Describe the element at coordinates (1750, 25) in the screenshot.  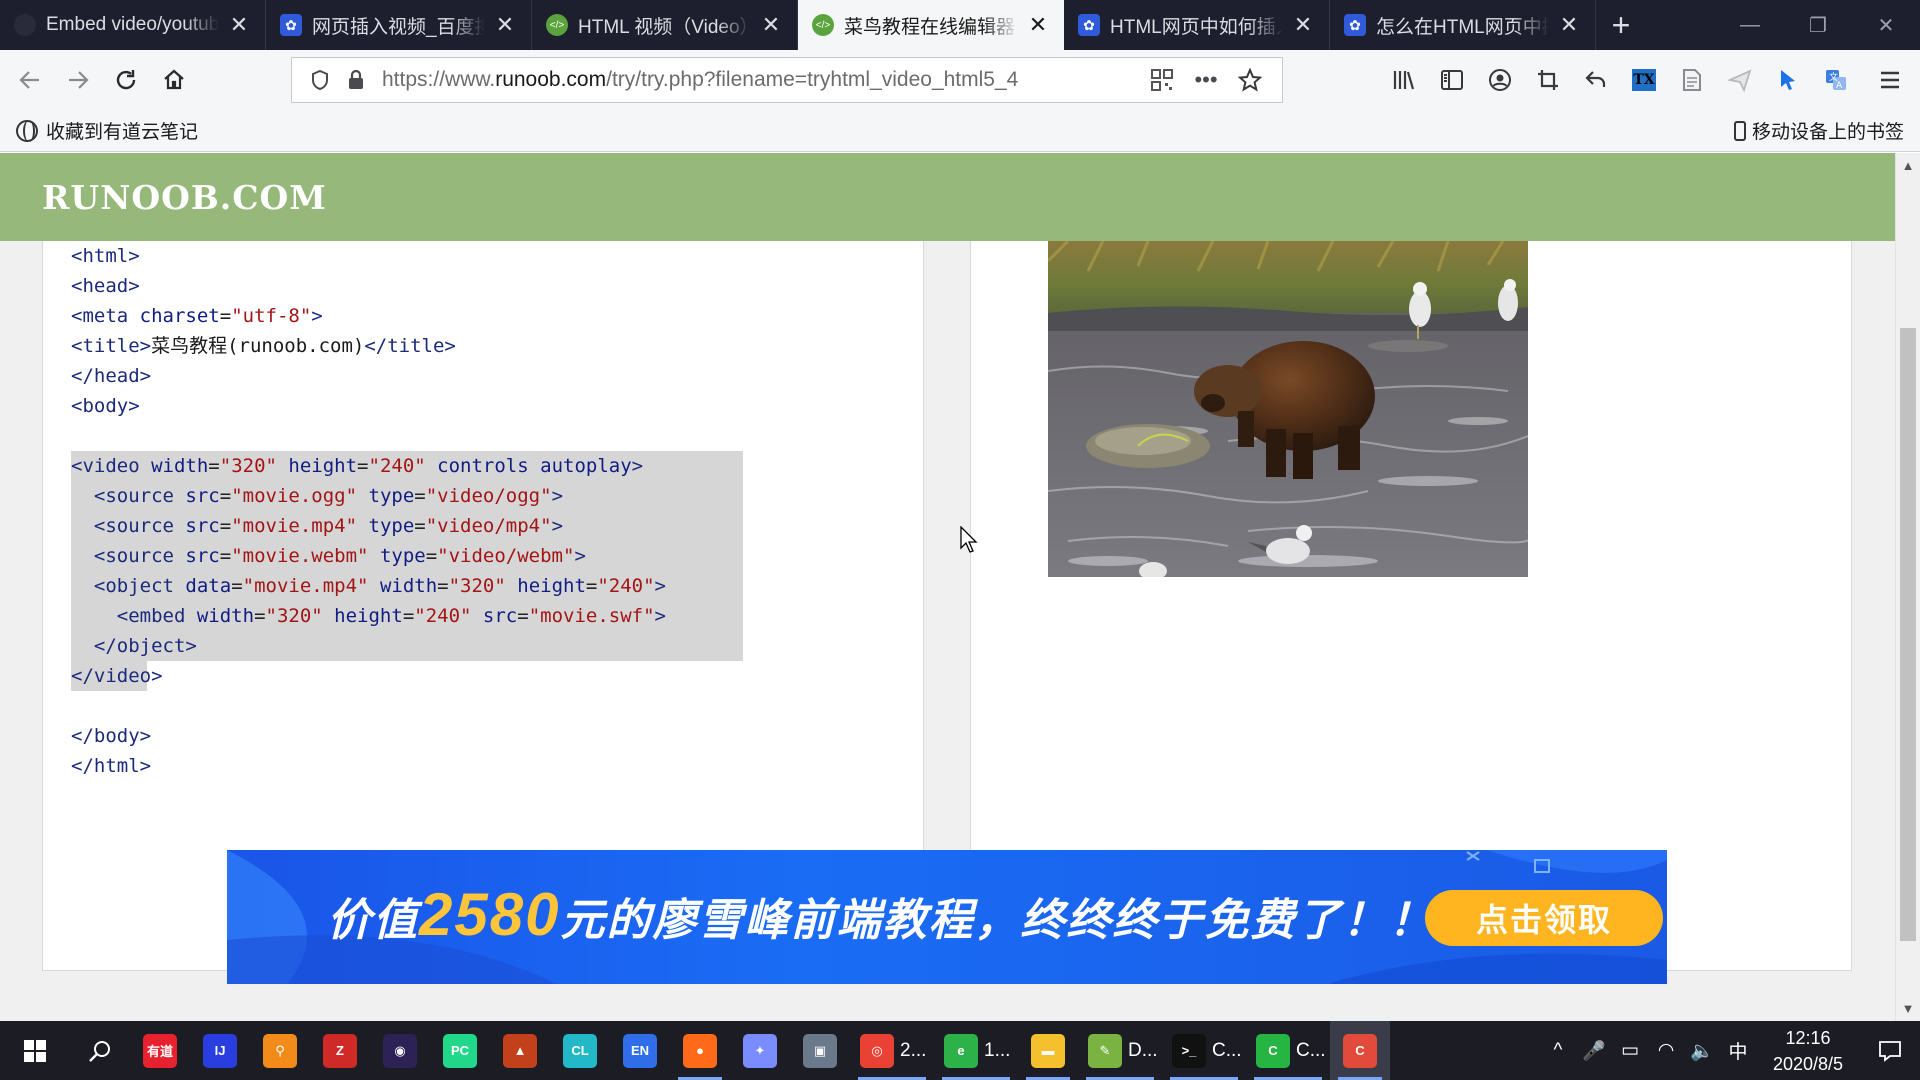
I see `minimize-window-icon: —` at that location.